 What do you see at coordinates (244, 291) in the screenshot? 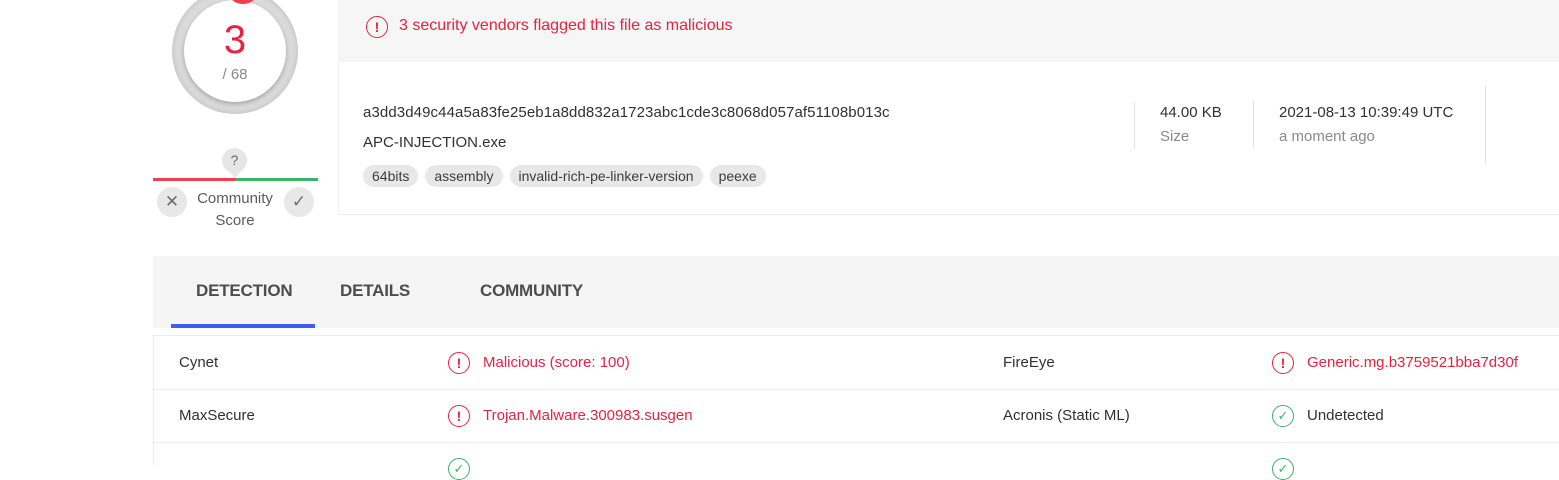
I see `tab-detection: DETECTION` at bounding box center [244, 291].